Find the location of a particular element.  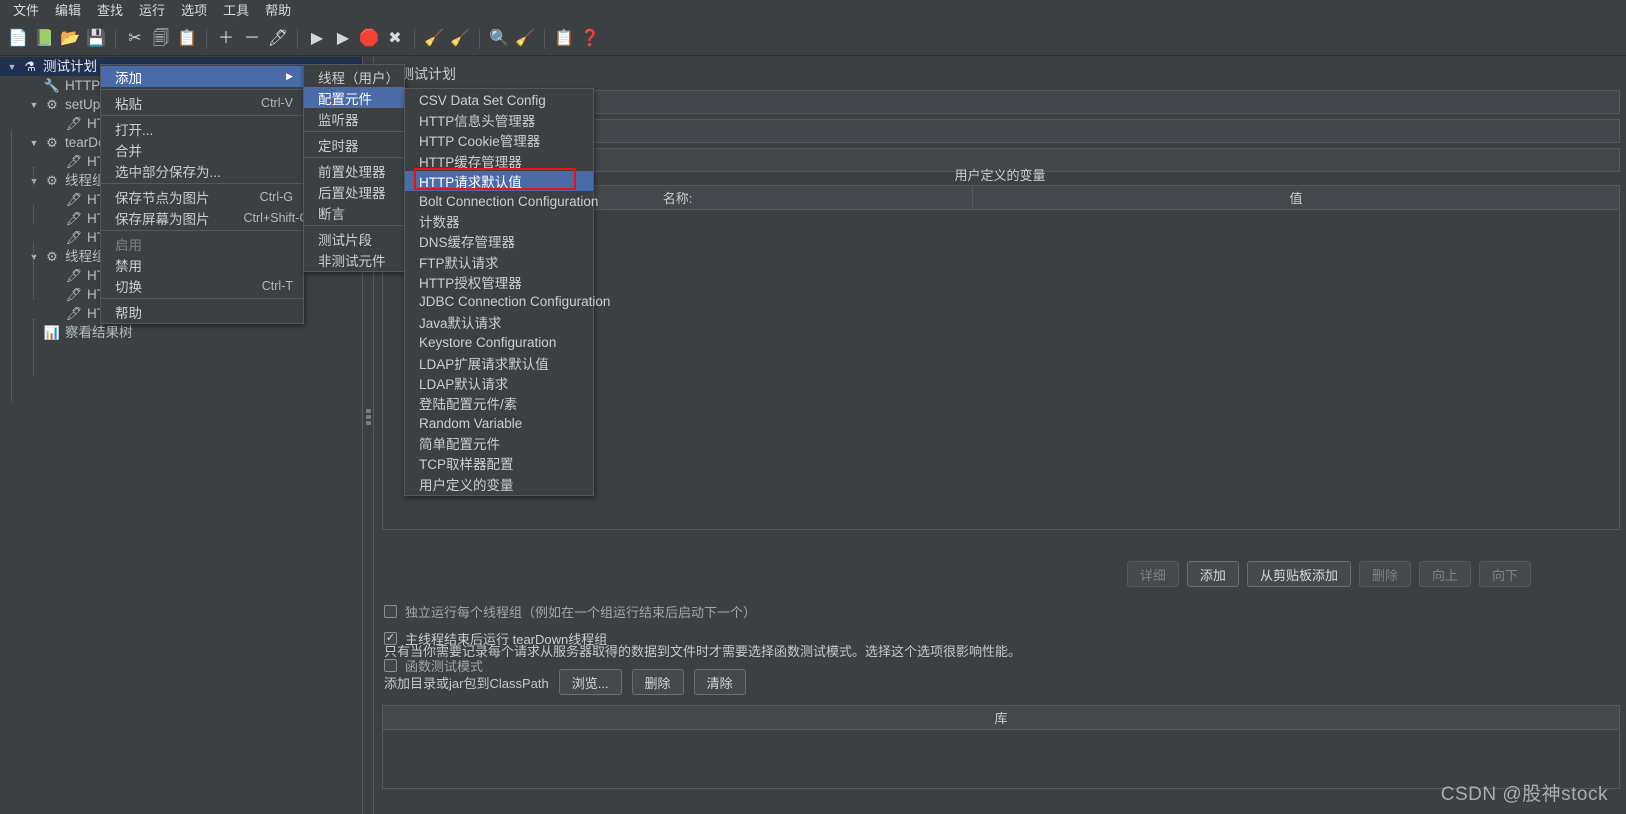

ctx-add: 添加 ▶ is located at coordinates (202, 76).